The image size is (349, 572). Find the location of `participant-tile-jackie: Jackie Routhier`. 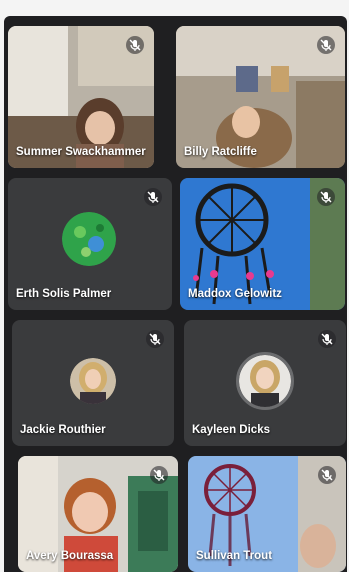

participant-tile-jackie: Jackie Routhier is located at coordinates (93, 383).